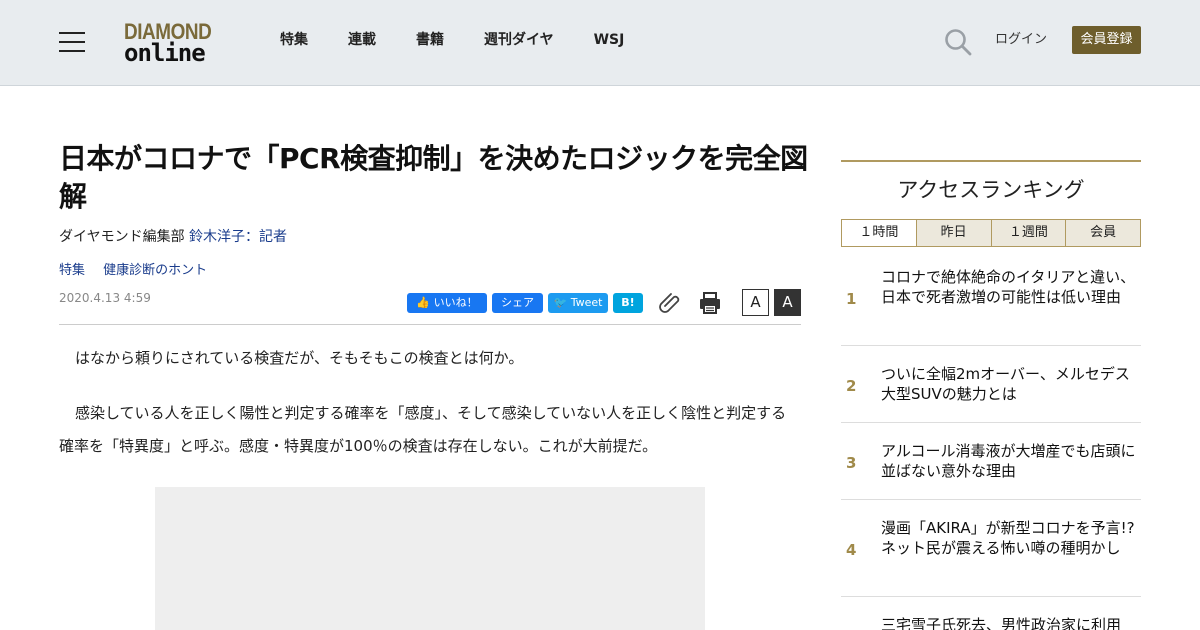 Image resolution: width=1200 pixels, height=630 pixels. Describe the element at coordinates (455, 302) in the screenshot. I see `like-label: いいね！` at that location.